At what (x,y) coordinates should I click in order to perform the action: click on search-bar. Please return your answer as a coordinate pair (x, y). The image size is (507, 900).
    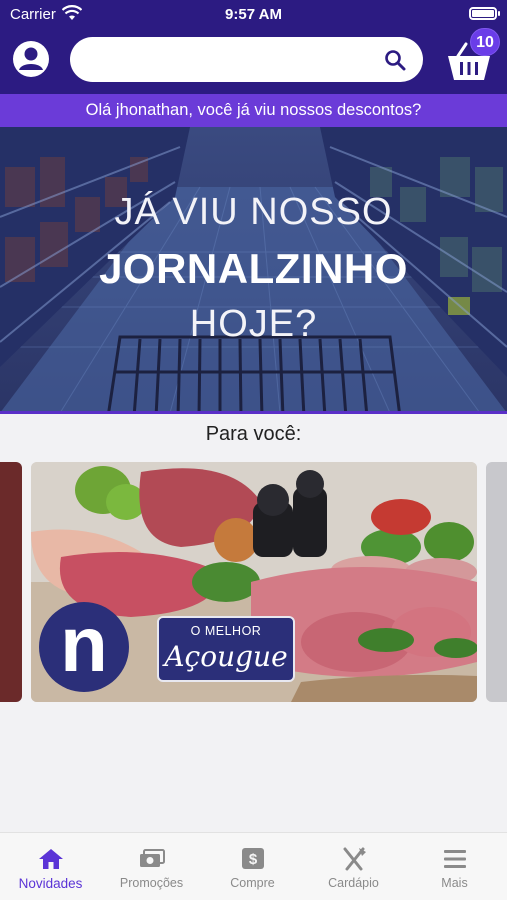
    Looking at the image, I should click on (246, 59).